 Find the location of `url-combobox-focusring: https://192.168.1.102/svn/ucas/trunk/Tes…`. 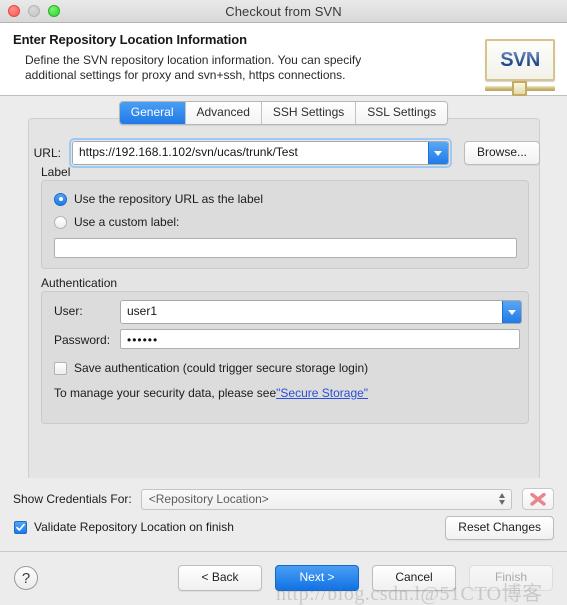

url-combobox-focusring: https://192.168.1.102/svn/ucas/trunk/Tes… is located at coordinates (260, 153).